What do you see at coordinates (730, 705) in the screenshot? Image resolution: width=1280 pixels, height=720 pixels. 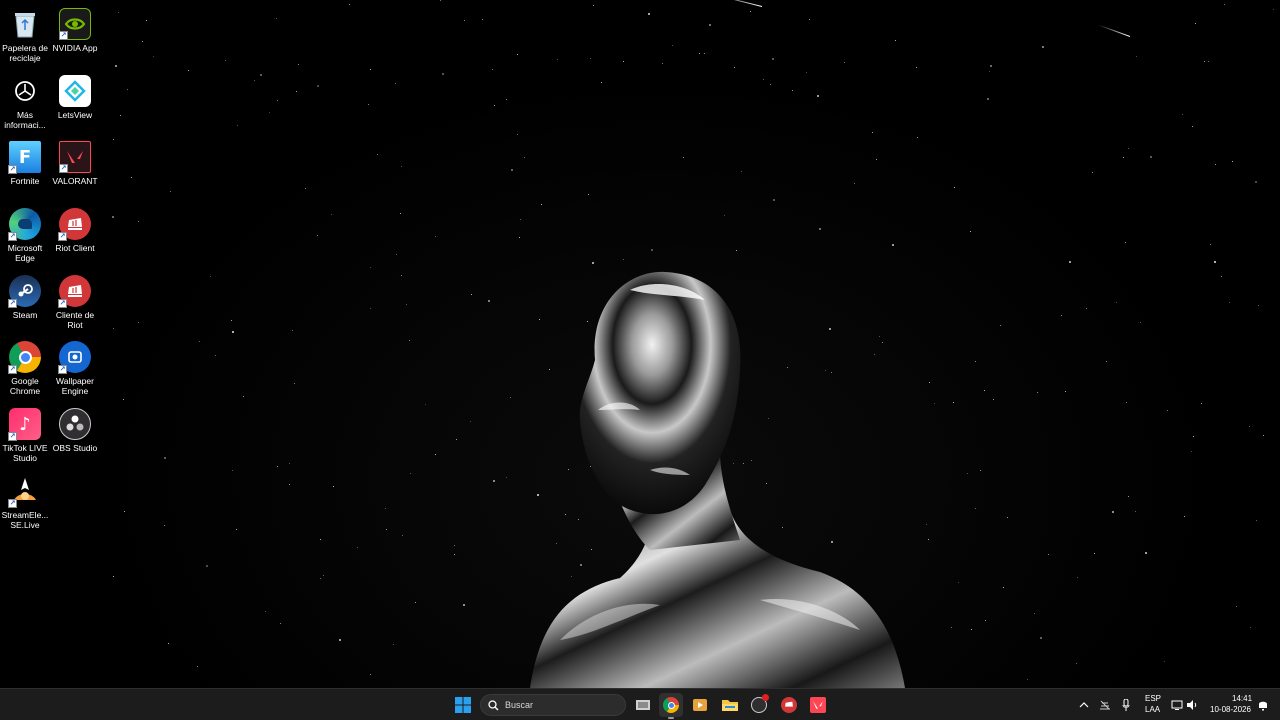 I see `taskbar-file-explorer` at bounding box center [730, 705].